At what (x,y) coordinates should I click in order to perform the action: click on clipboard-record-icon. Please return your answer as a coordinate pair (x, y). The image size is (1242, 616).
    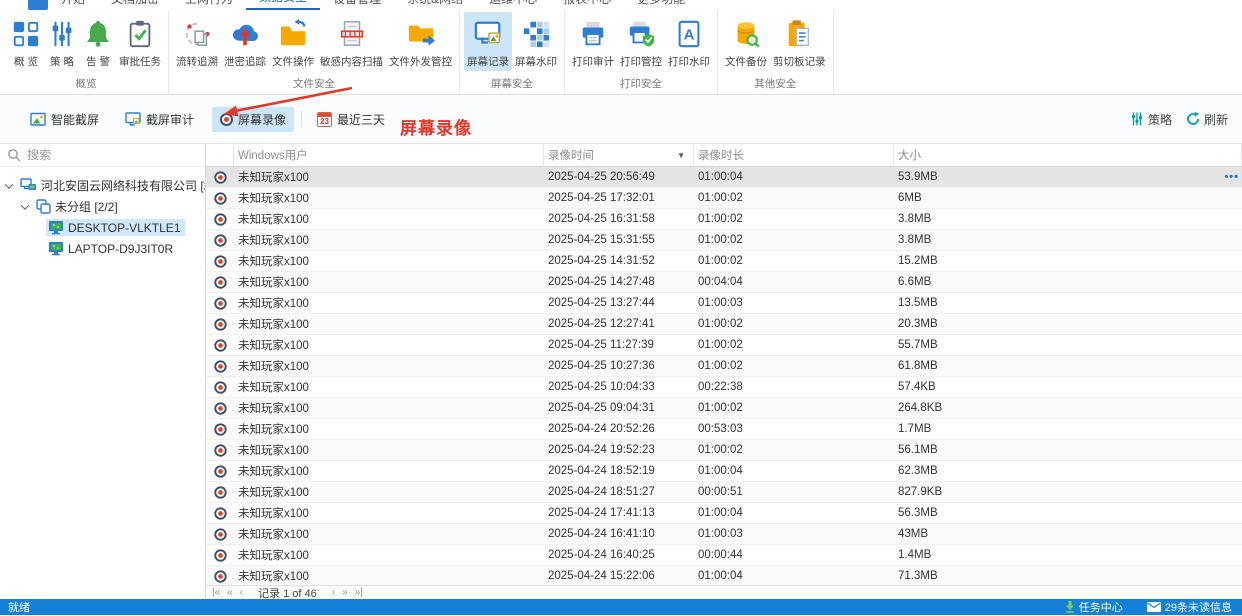
    Looking at the image, I should click on (799, 34).